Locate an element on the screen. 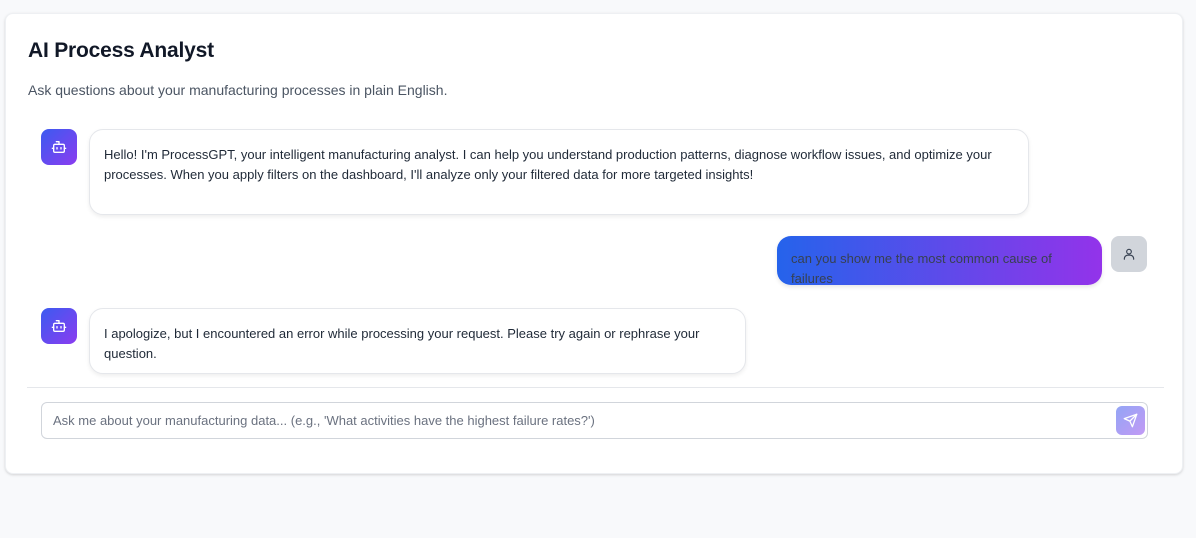 This screenshot has width=1196, height=538. user-icon is located at coordinates (1129, 254).